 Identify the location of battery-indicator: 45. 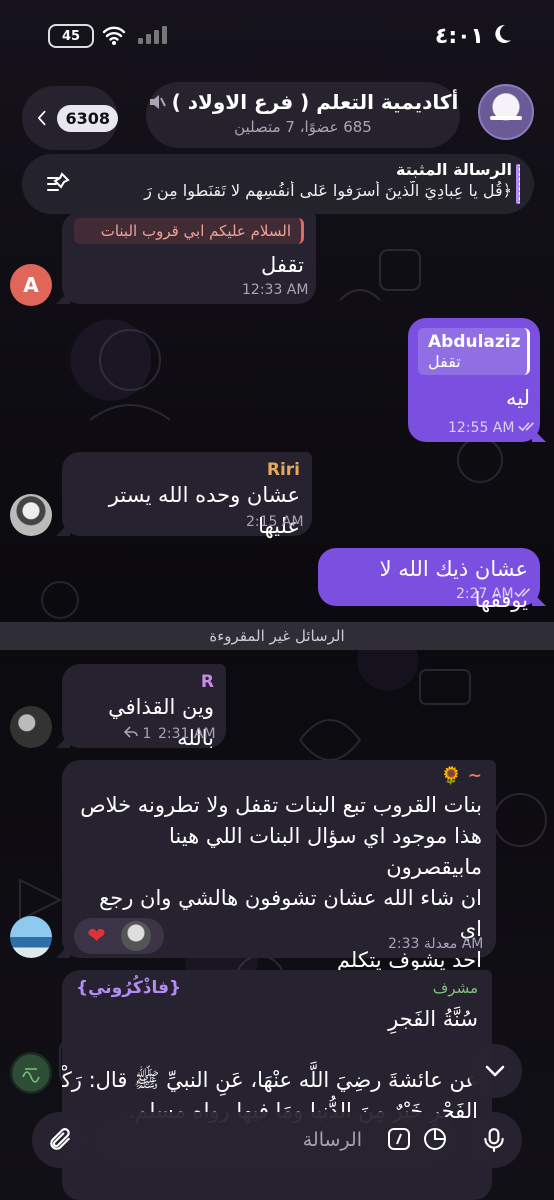
(71, 36).